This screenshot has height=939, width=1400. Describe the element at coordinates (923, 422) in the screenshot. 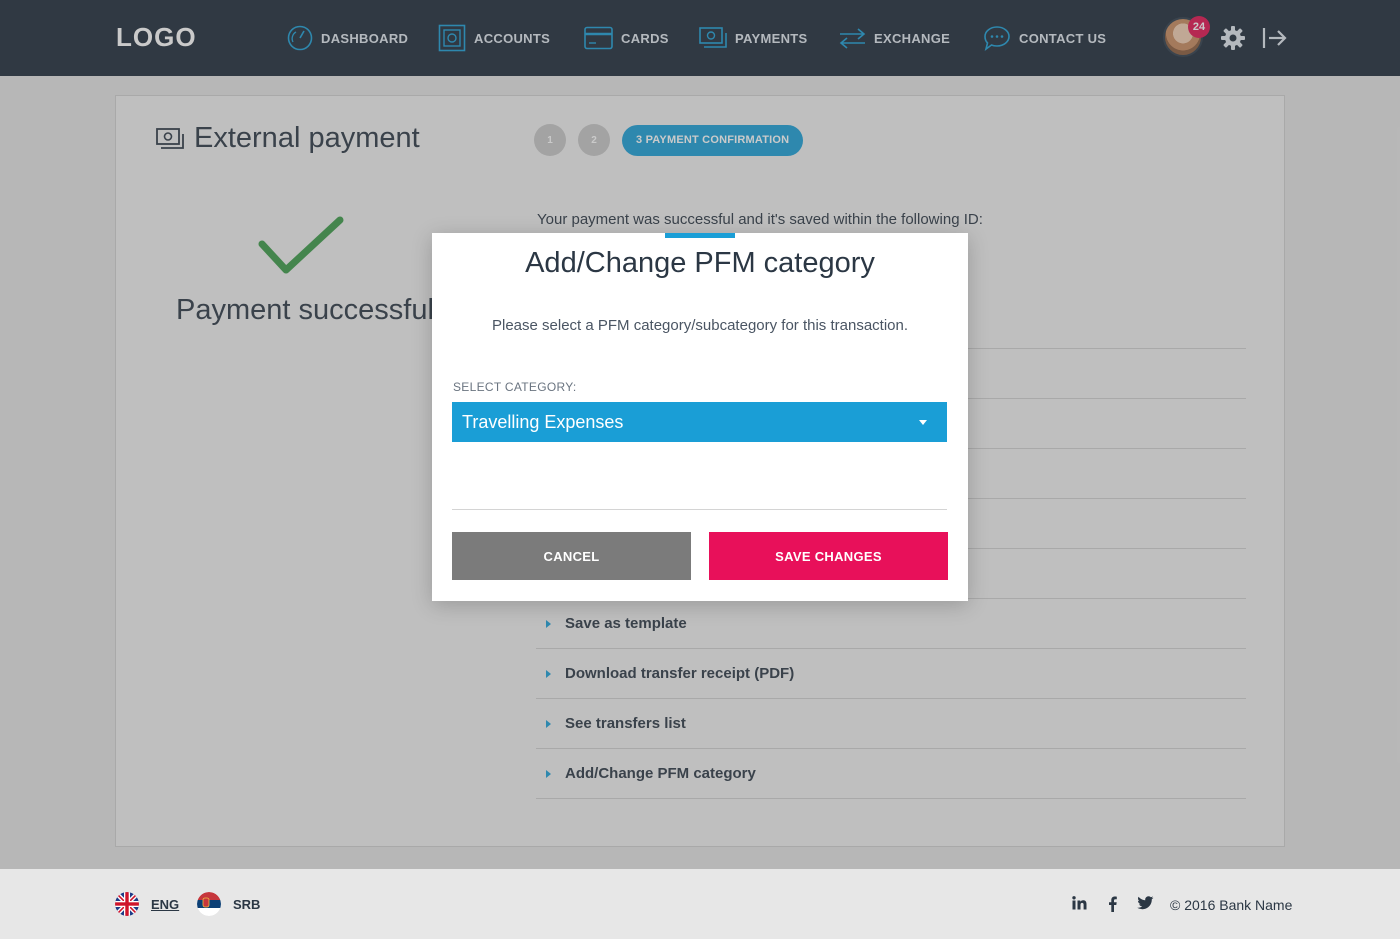

I see `chevron-down-icon` at that location.